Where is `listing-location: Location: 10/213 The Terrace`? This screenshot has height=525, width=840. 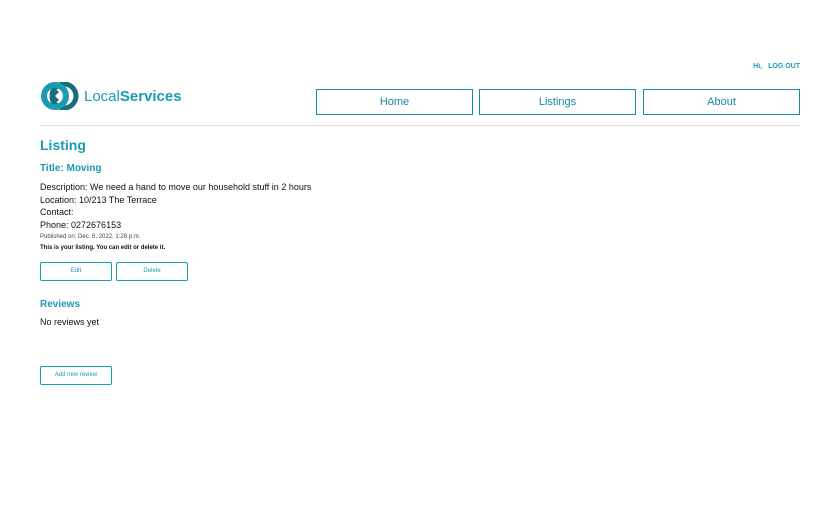
listing-location: Location: 10/213 The Terrace is located at coordinates (98, 199).